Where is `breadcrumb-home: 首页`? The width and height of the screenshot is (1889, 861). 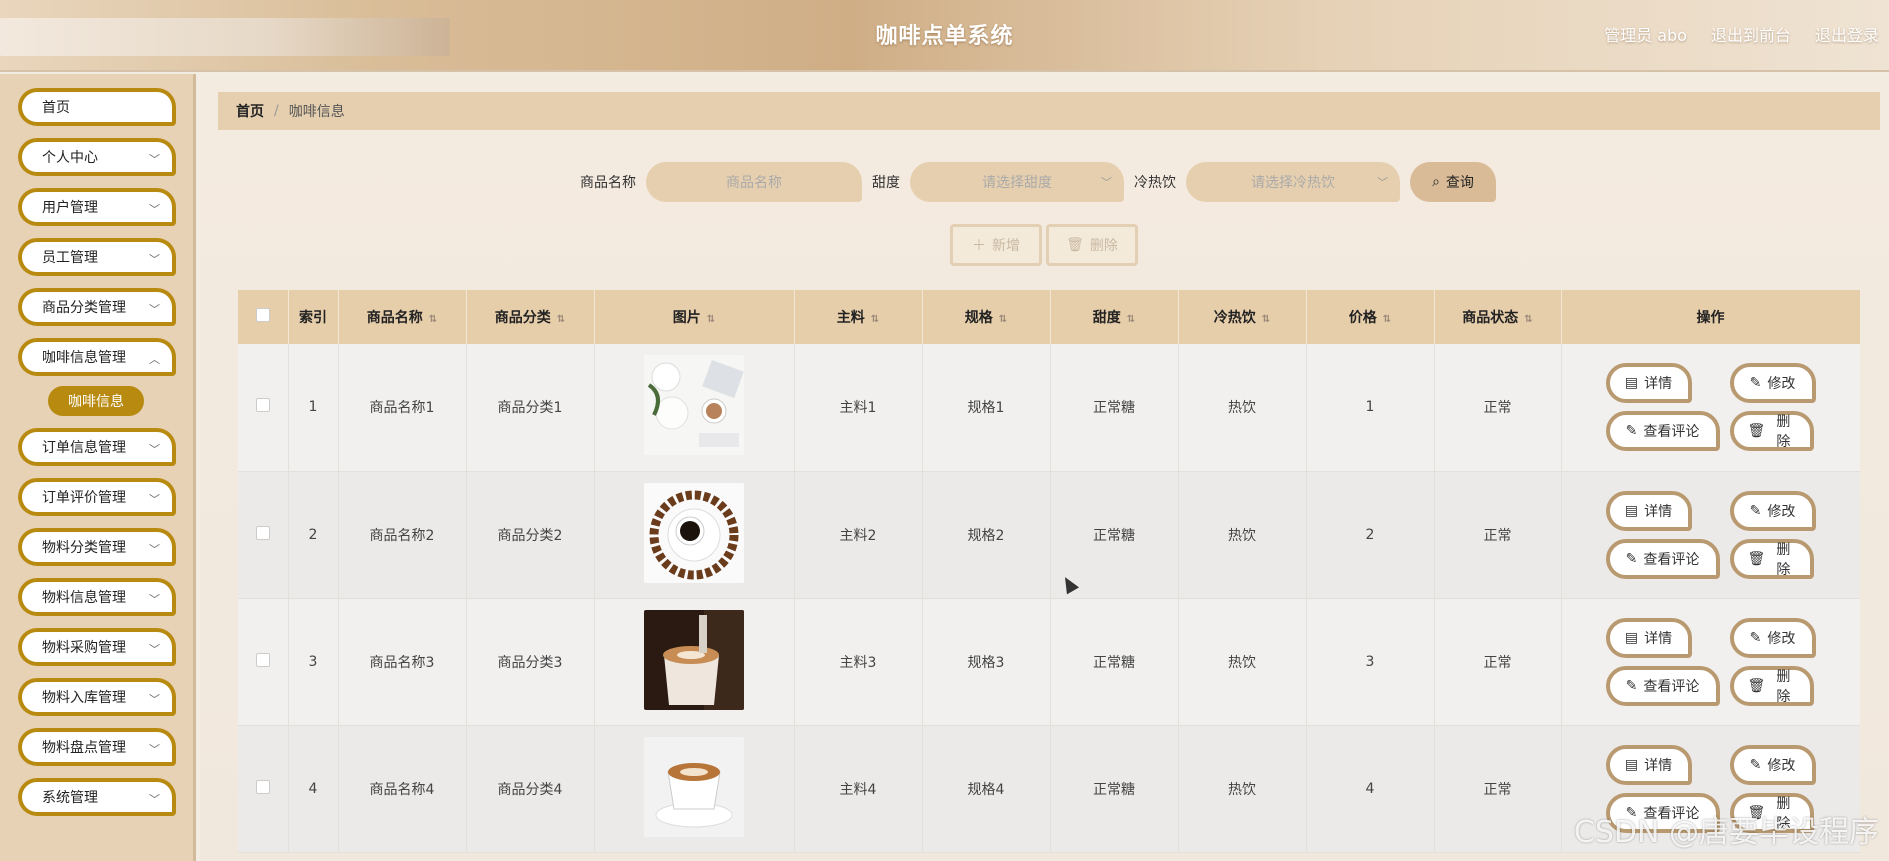
breadcrumb-home: 首页 is located at coordinates (250, 111).